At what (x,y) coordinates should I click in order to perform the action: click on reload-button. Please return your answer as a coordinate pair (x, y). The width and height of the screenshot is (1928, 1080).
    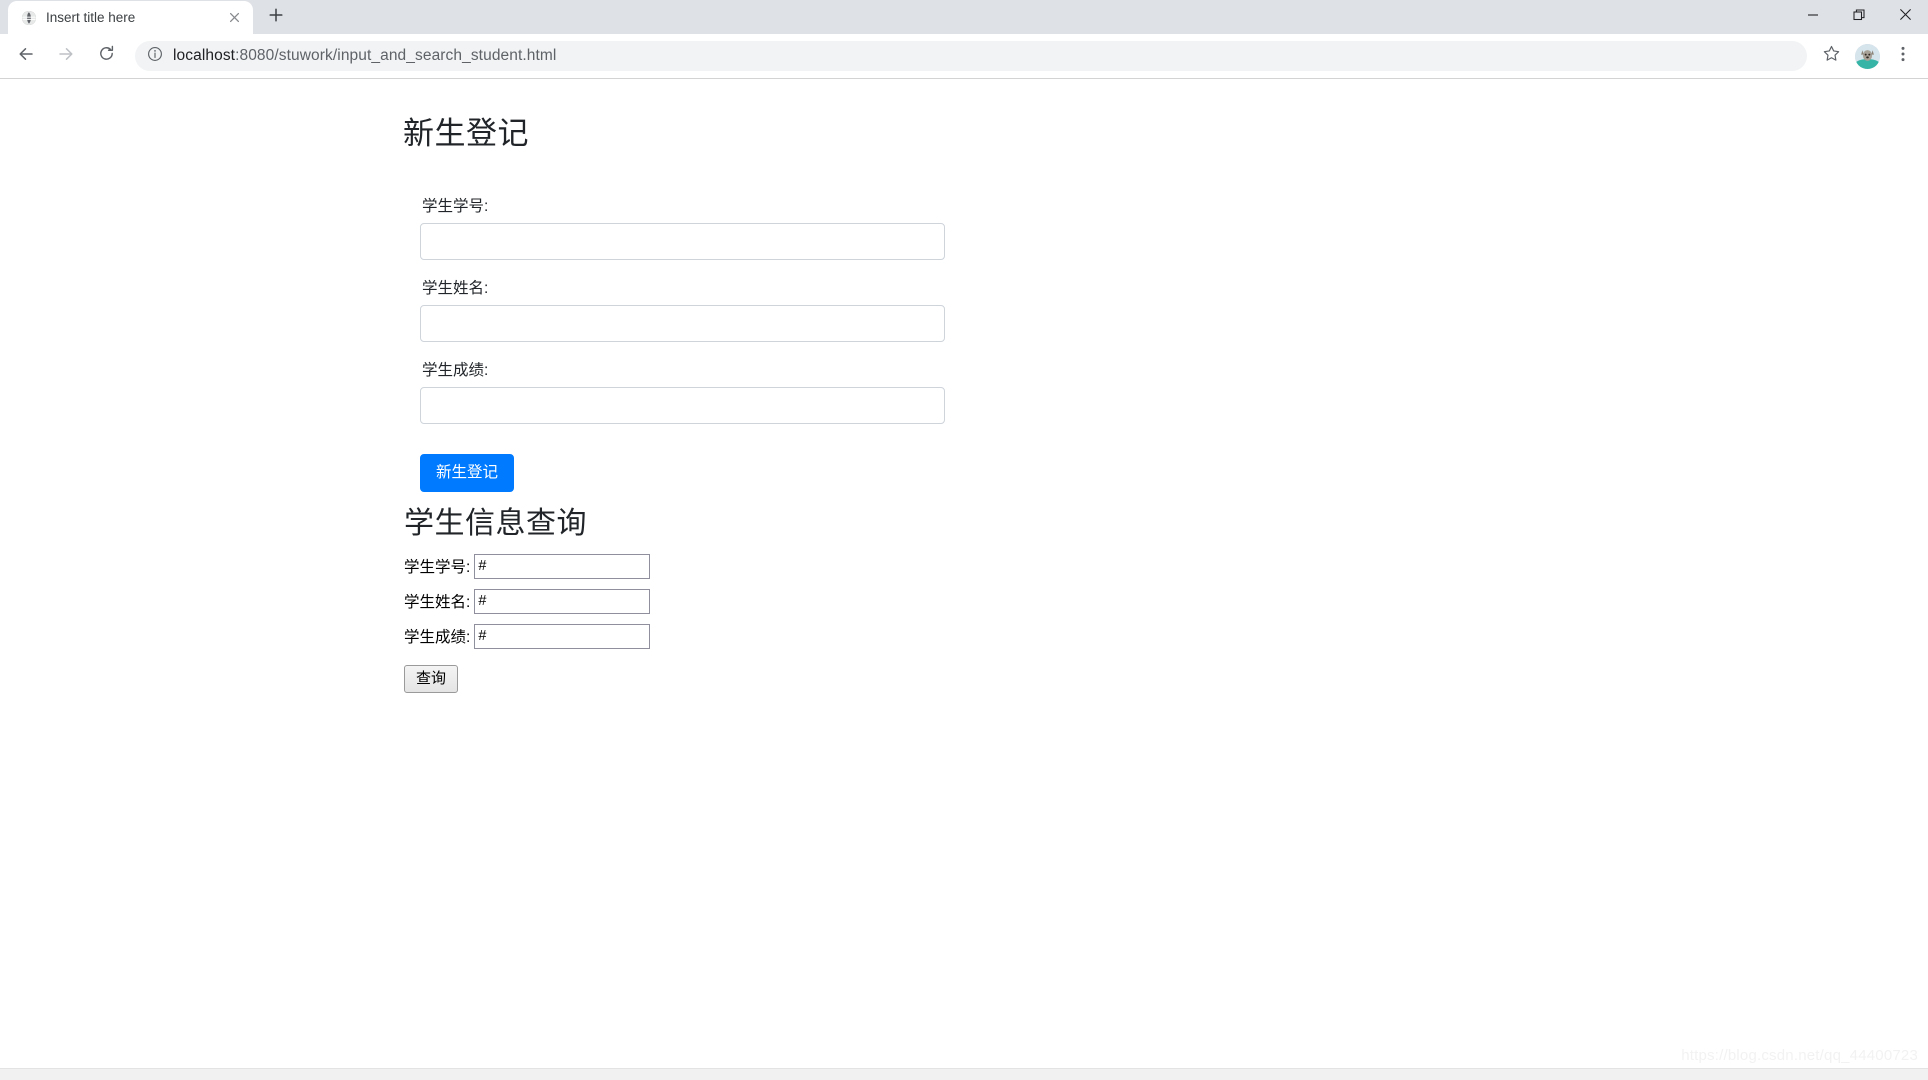
    Looking at the image, I should click on (106, 56).